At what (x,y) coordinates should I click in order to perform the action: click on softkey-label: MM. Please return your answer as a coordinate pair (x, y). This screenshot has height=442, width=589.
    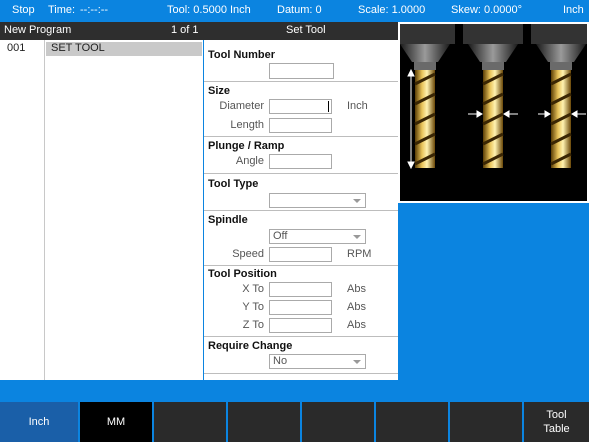
    Looking at the image, I should click on (116, 422).